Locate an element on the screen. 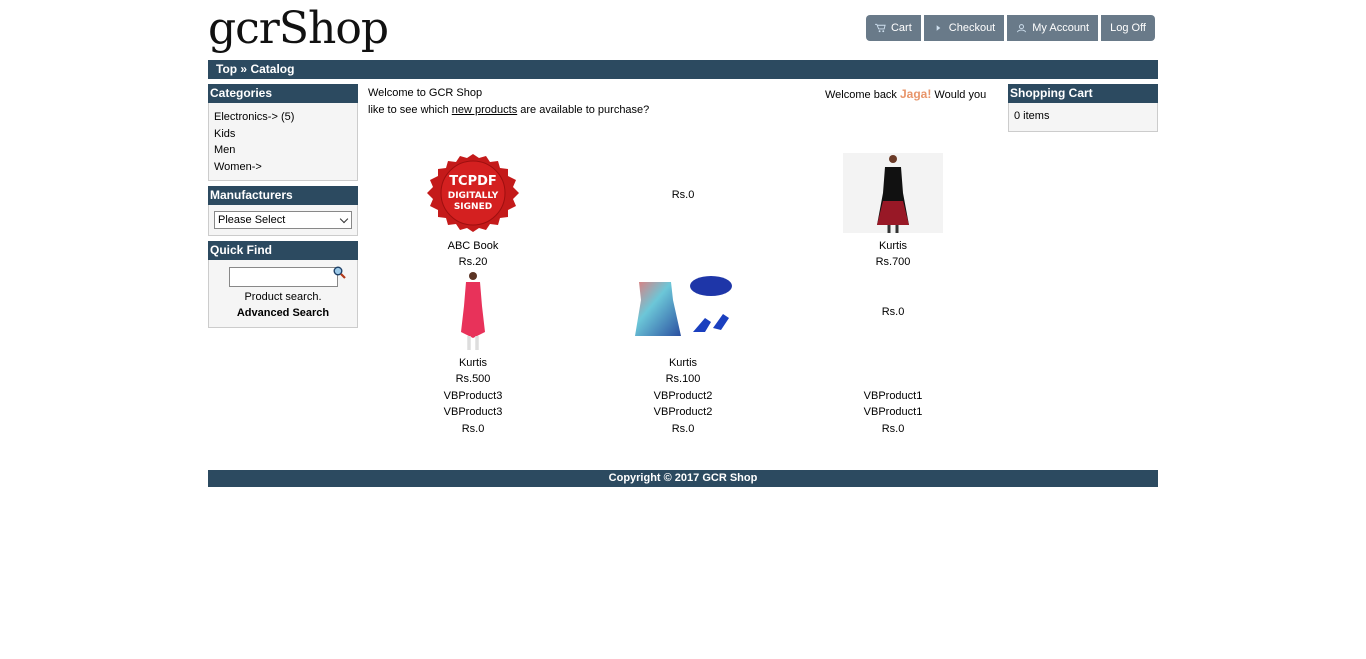 The image size is (1366, 659). top-navigation: Cart Checkout My Account Log Off is located at coordinates (1010, 28).